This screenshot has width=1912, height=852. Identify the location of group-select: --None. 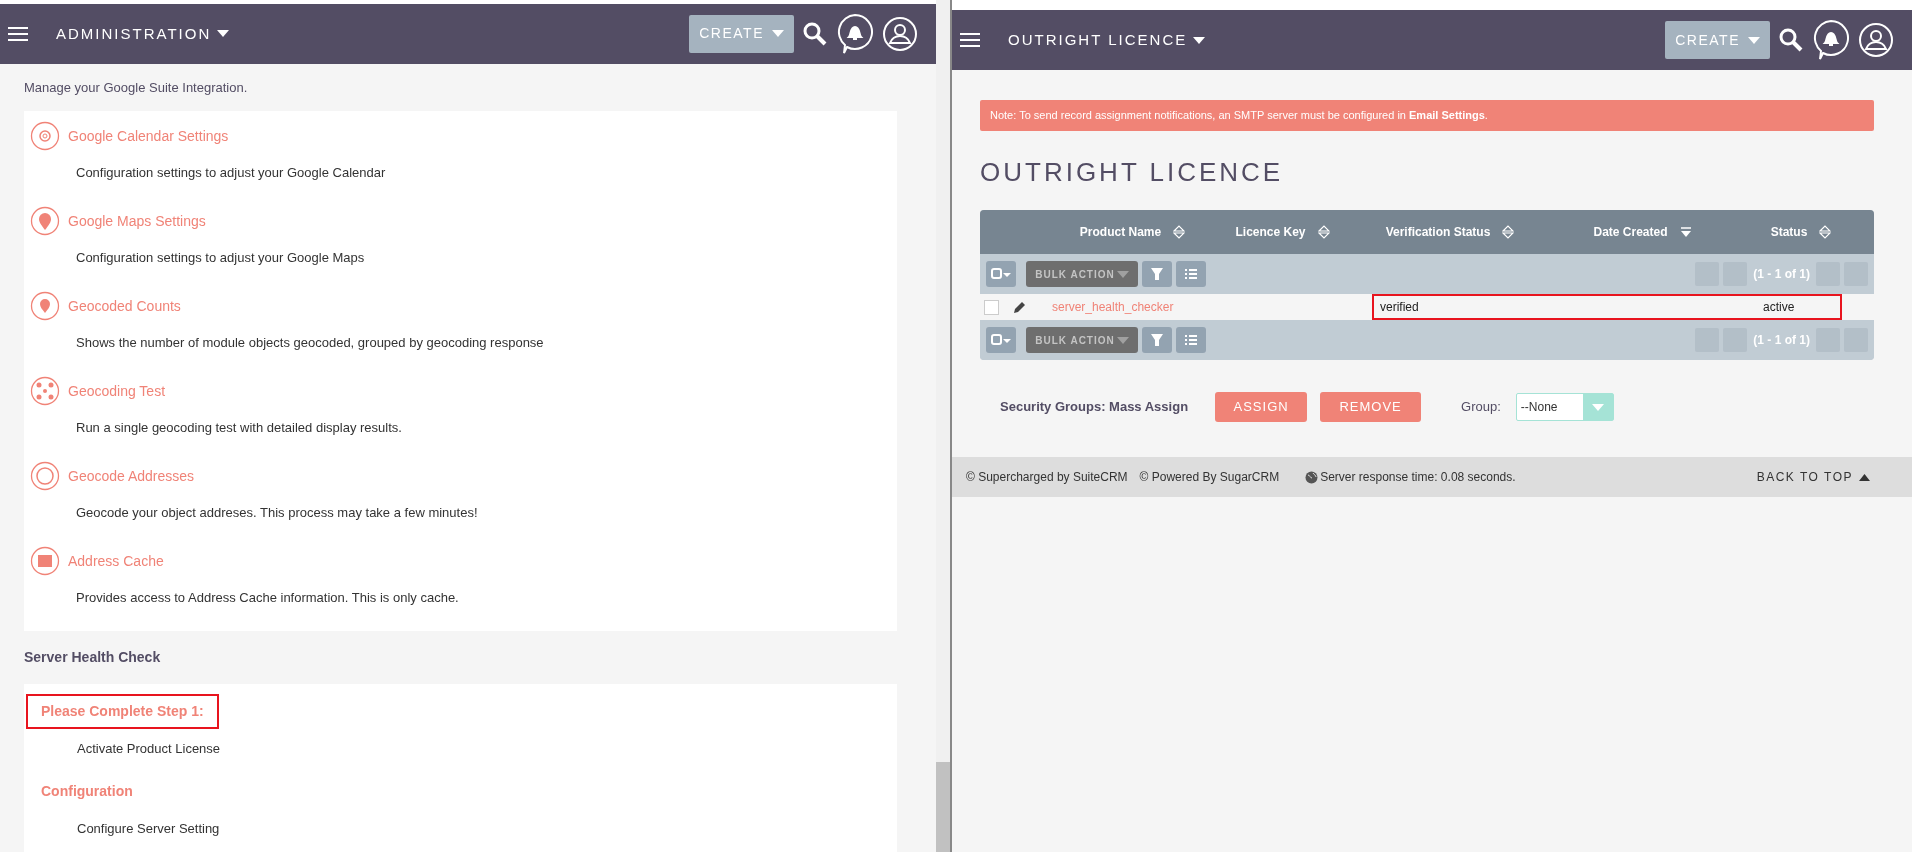
(1564, 407).